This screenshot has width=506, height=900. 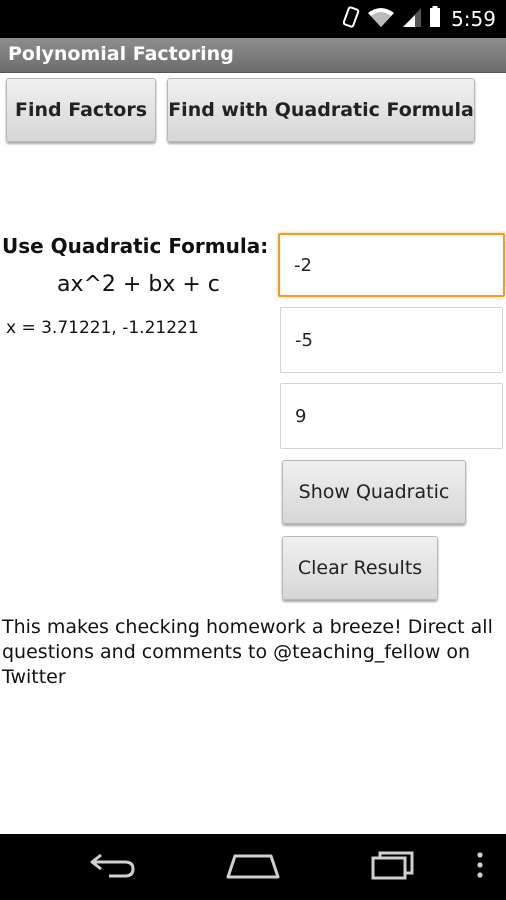 I want to click on quadratic-result: x = 3.71221, -1.21221, so click(x=102, y=328).